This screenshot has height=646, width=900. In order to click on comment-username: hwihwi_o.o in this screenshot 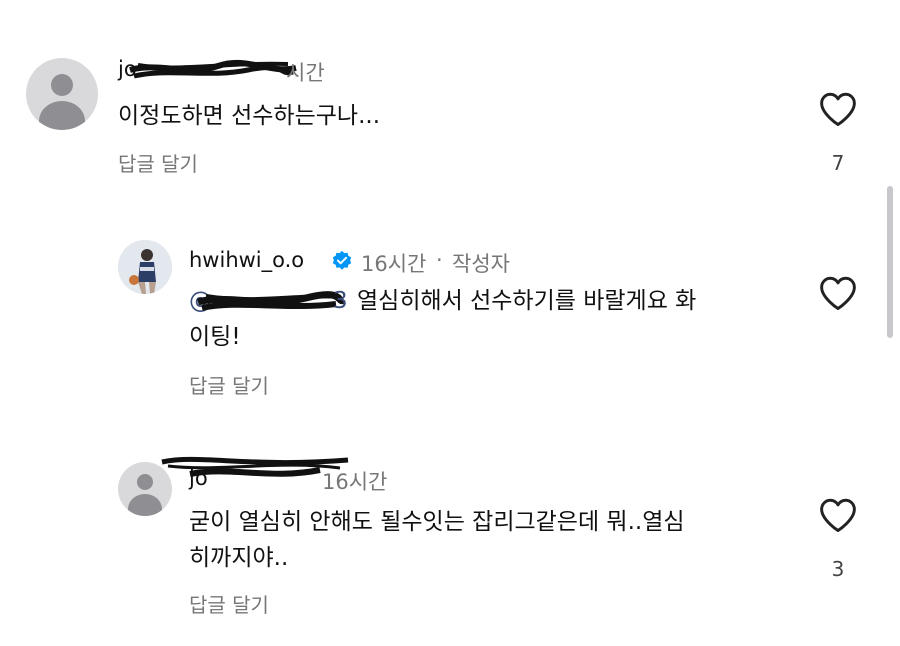, I will do `click(246, 260)`.